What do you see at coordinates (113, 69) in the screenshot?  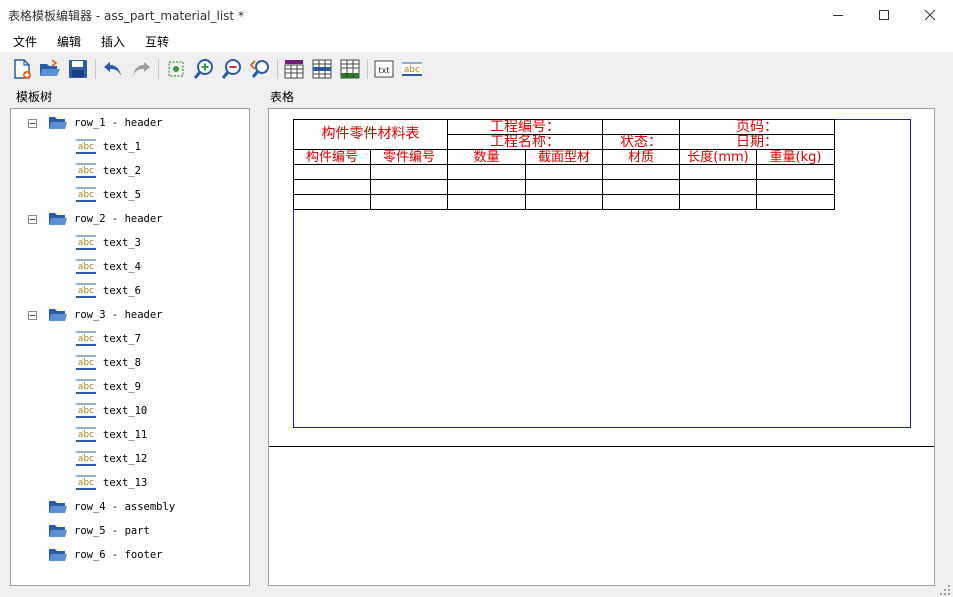 I see `undo-button` at bounding box center [113, 69].